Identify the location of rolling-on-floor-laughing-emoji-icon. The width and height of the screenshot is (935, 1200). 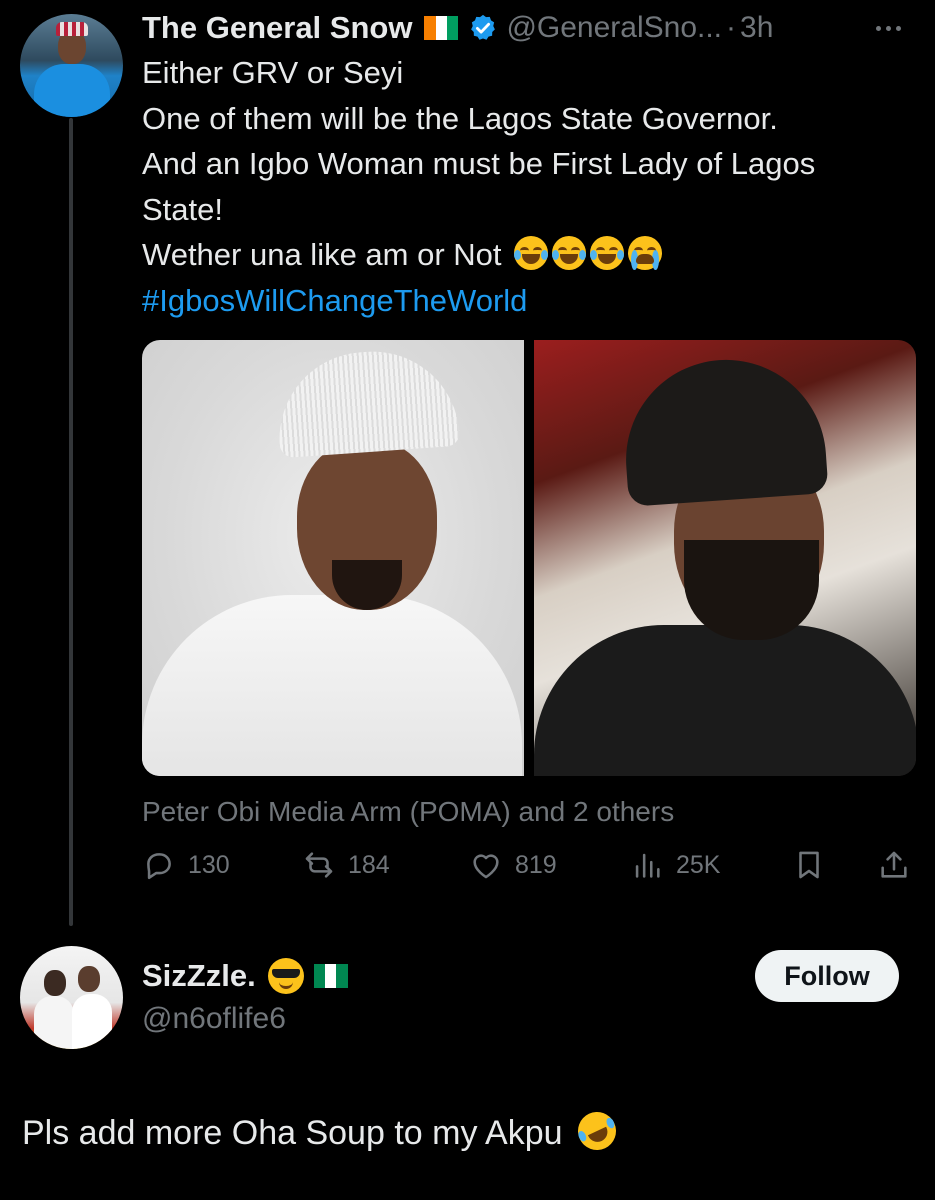
(597, 1131).